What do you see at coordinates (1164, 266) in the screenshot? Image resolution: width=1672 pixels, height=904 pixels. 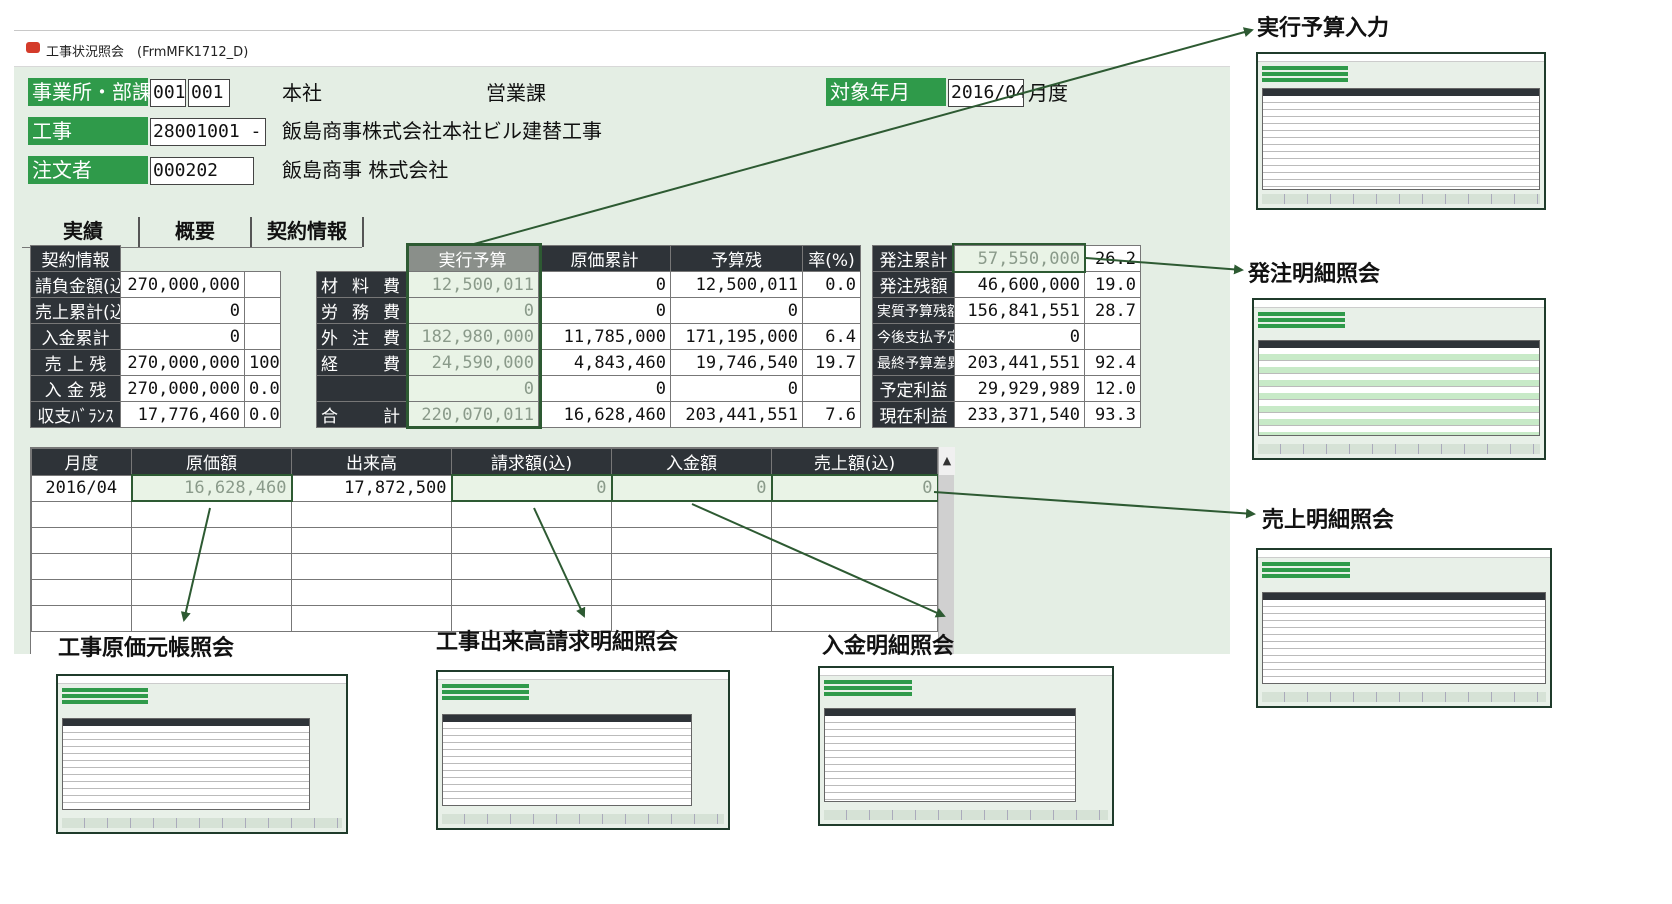 I see `arrow-order-detail` at bounding box center [1164, 266].